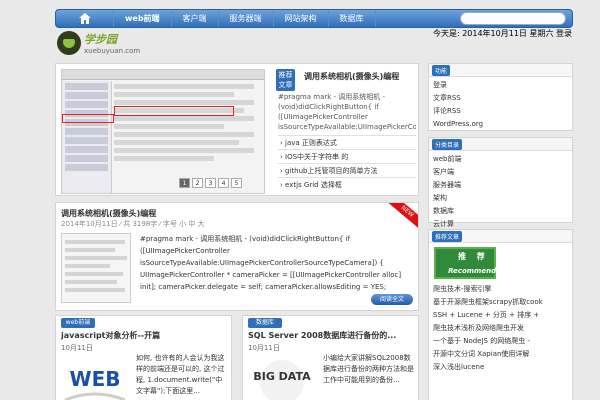  I want to click on site-logo: 学步园 xuebuyuan.com, so click(98, 43).